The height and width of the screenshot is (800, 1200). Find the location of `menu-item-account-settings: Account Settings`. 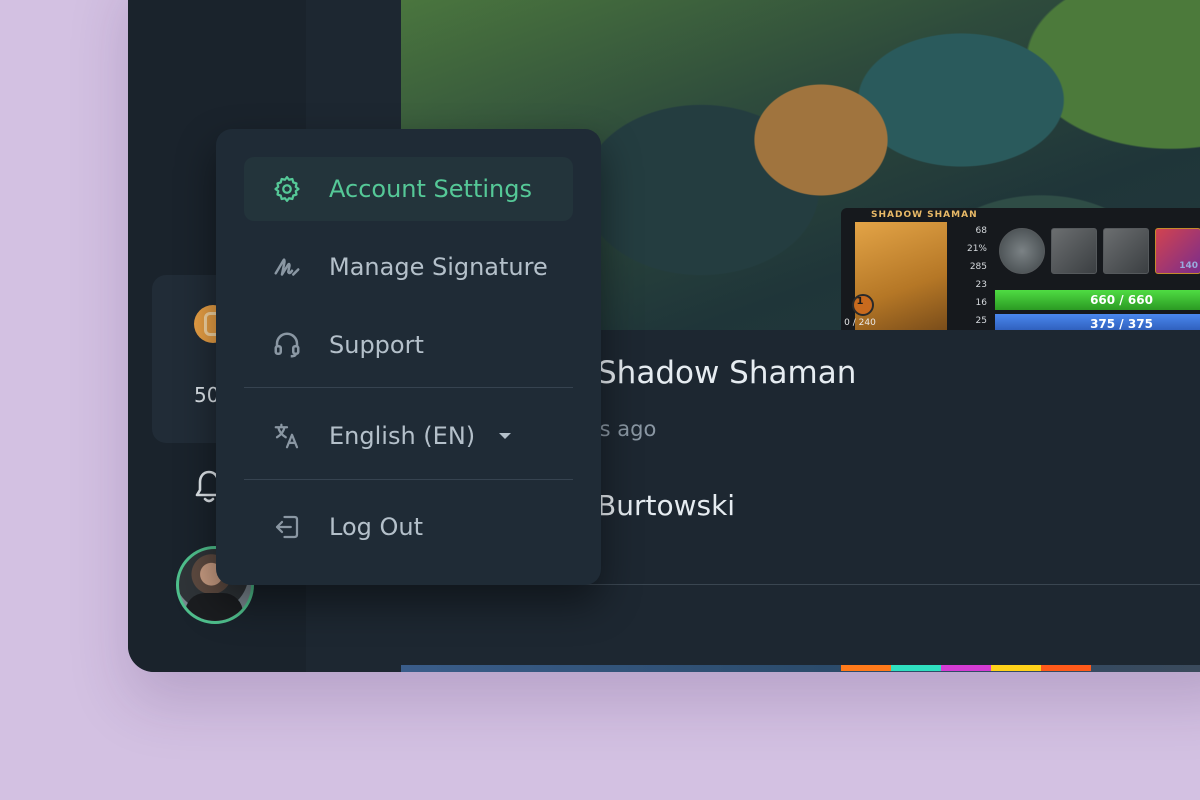

menu-item-account-settings: Account Settings is located at coordinates (408, 189).